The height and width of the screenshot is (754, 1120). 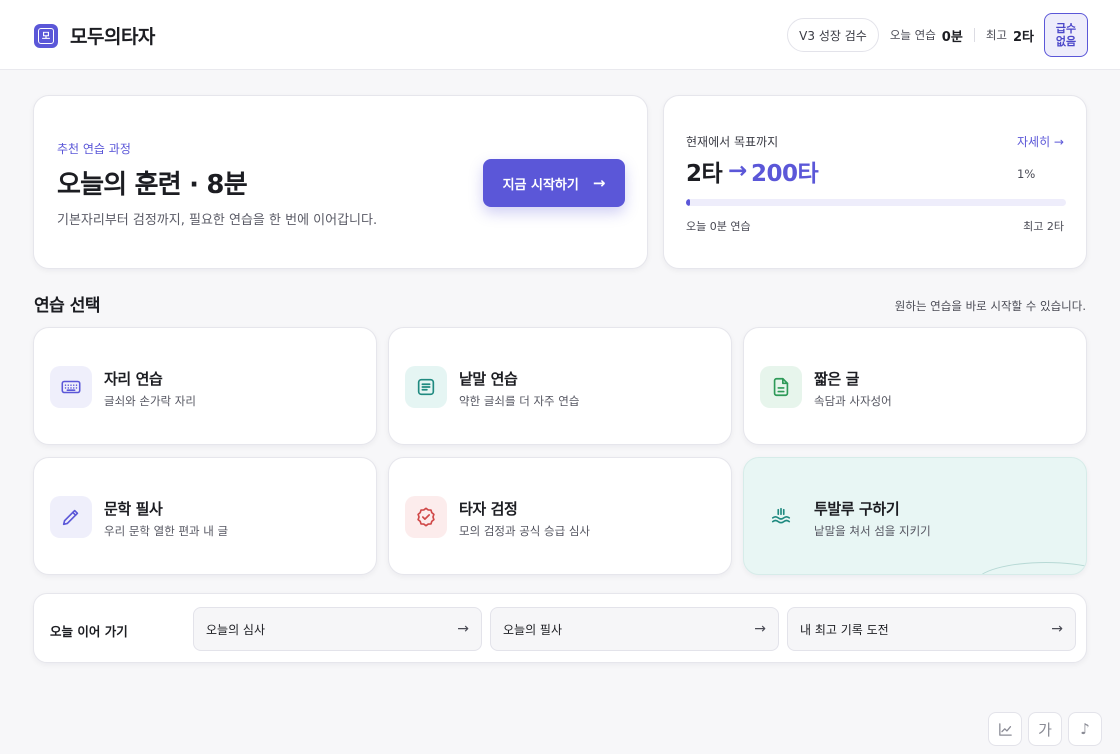 What do you see at coordinates (1026, 174) in the screenshot?
I see `goal-percent: 1%` at bounding box center [1026, 174].